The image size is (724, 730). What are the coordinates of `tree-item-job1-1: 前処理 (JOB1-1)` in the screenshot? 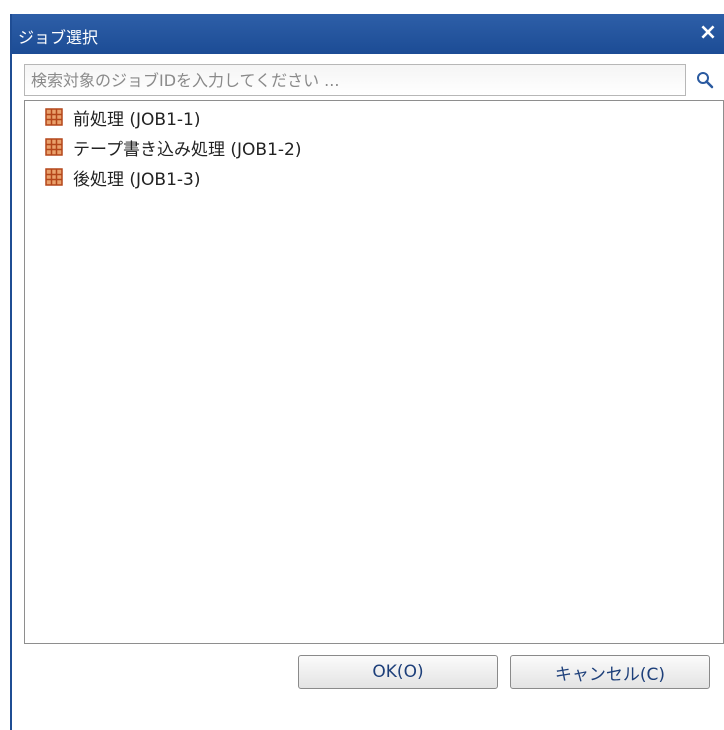 It's located at (123, 117).